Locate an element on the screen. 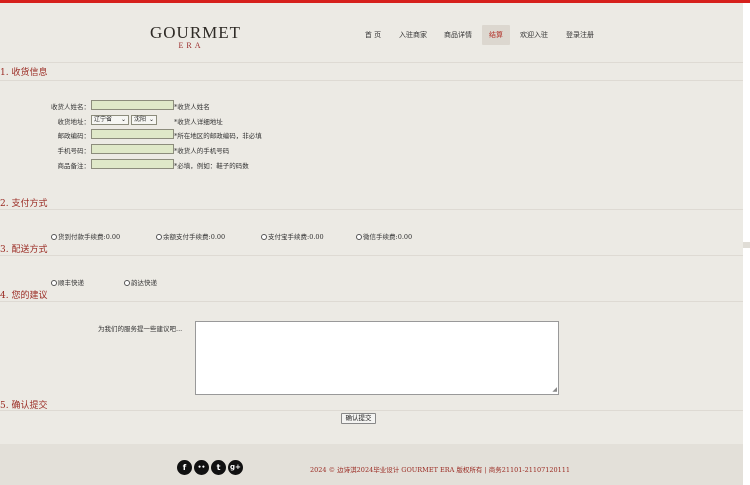 Image resolution: width=750 pixels, height=485 pixels. logo-main-text: GOURMET is located at coordinates (196, 32).